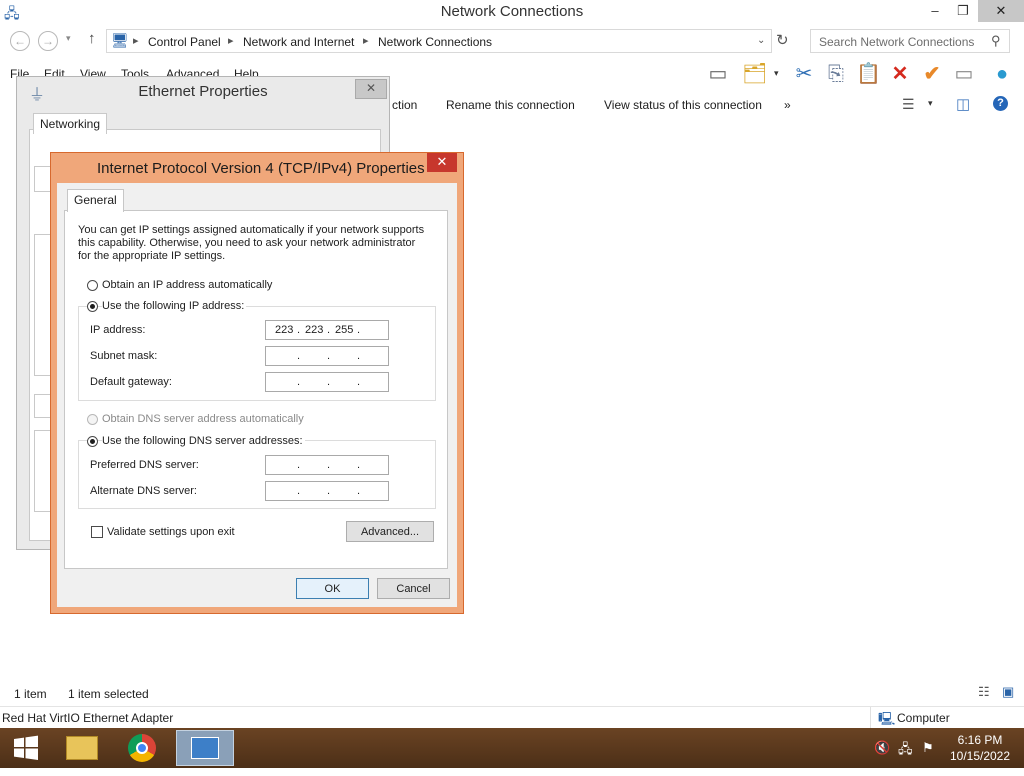  What do you see at coordinates (1000, 103) in the screenshot?
I see `help-icon: ?` at bounding box center [1000, 103].